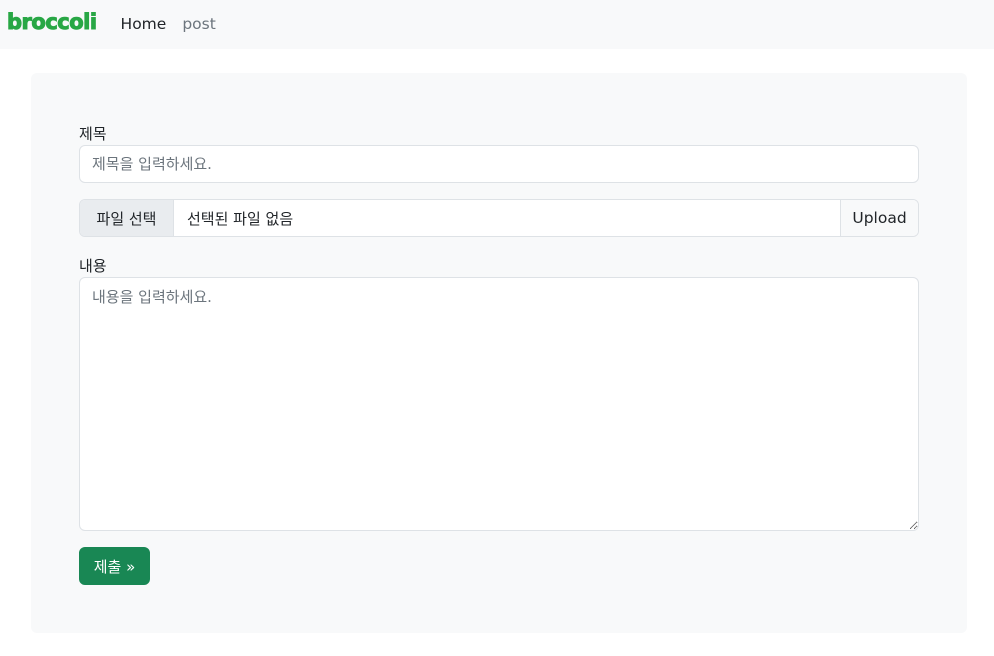 The height and width of the screenshot is (656, 994). I want to click on title-input, so click(499, 164).